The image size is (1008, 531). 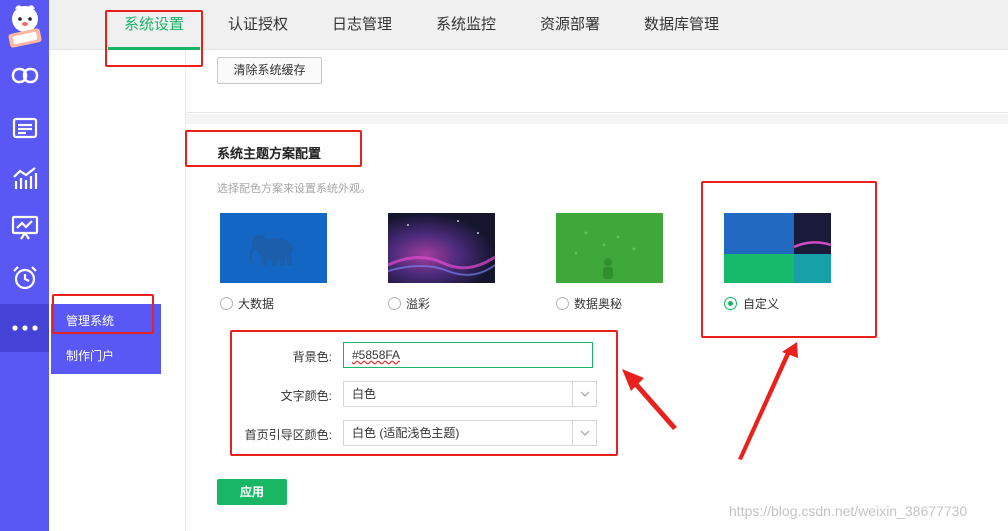 I want to click on monitor-chart-icon, so click(x=24, y=228).